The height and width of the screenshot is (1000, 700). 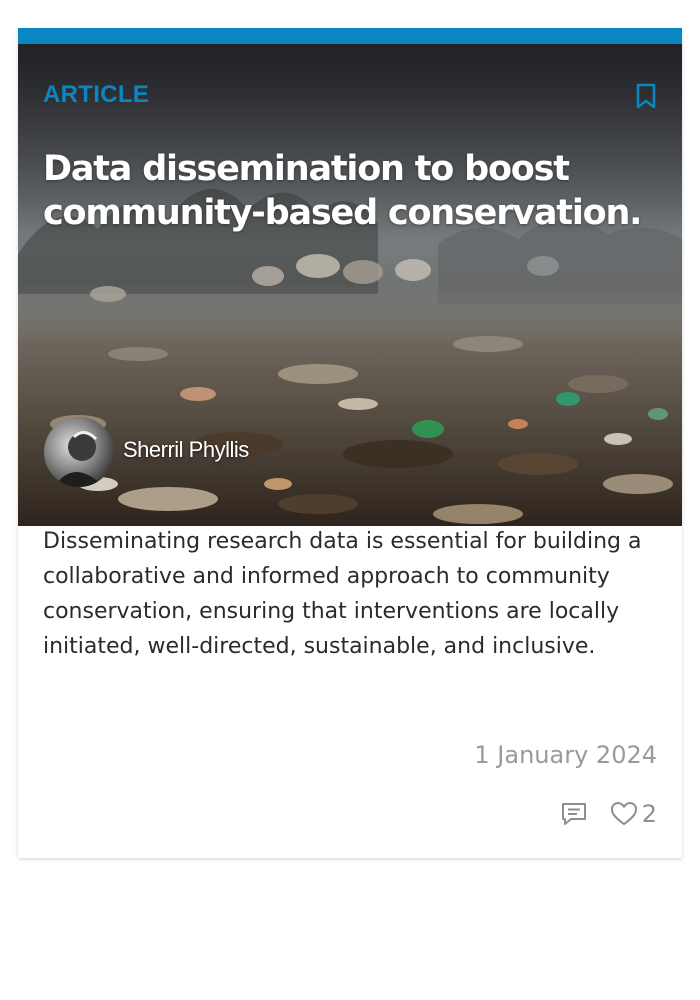 I want to click on content-type-label: ARTICLE, so click(x=96, y=94).